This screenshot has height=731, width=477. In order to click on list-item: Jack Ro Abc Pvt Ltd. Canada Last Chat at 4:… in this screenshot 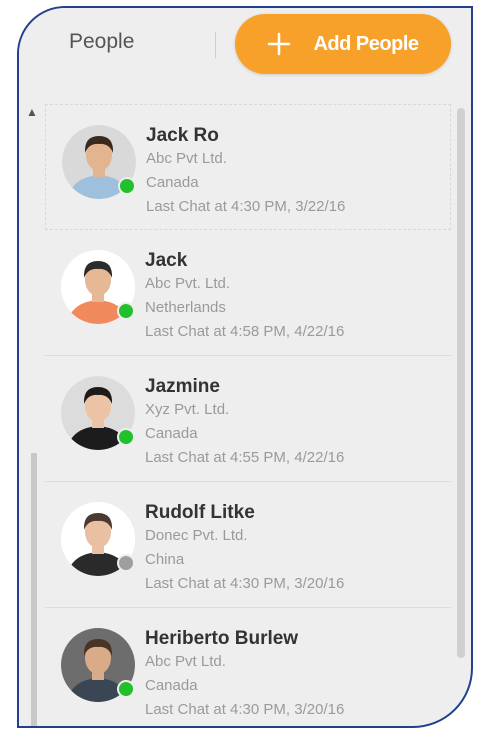, I will do `click(248, 167)`.